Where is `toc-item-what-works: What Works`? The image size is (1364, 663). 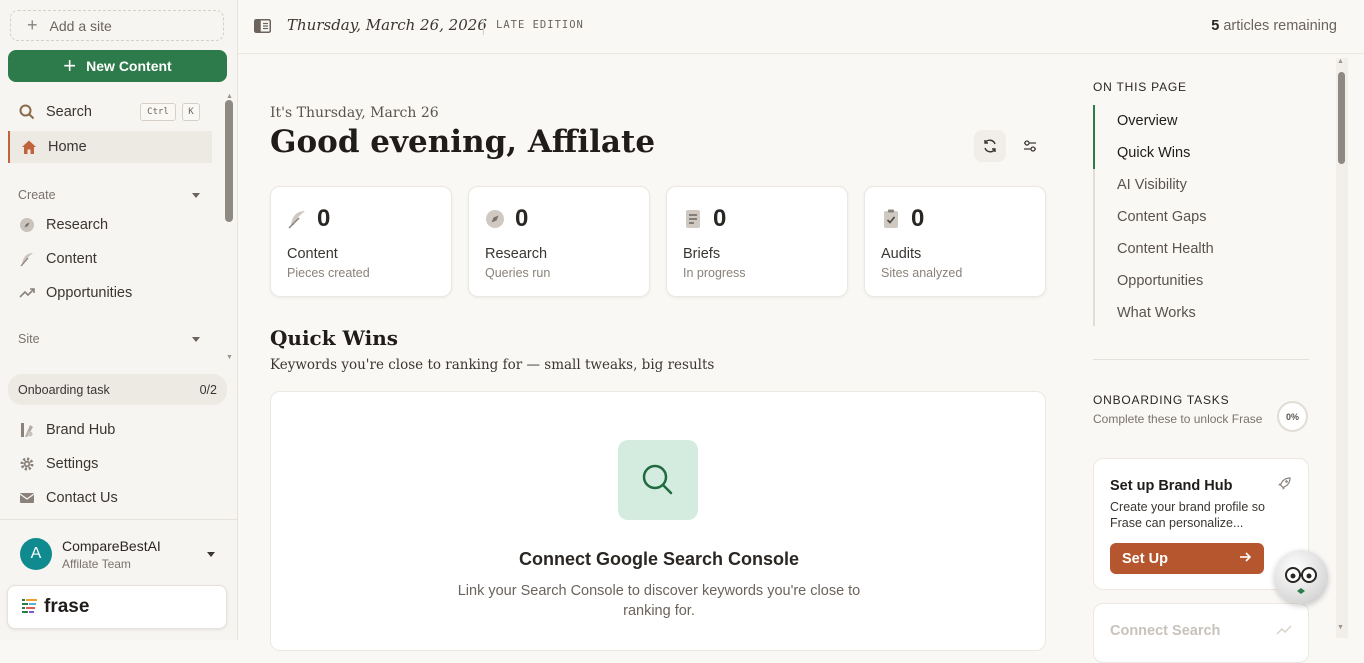
toc-item-what-works: What Works is located at coordinates (1156, 313).